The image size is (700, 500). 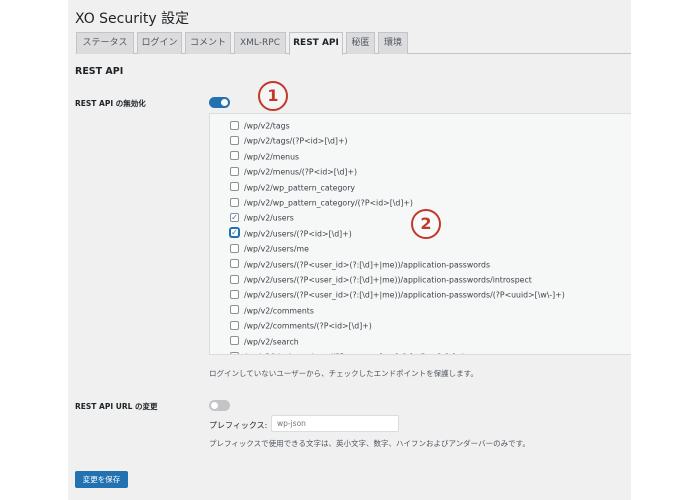 What do you see at coordinates (328, 203) in the screenshot?
I see `endpoint-path: /wp/v2/wp_pattern_category/(?P<id>[\d]+)` at bounding box center [328, 203].